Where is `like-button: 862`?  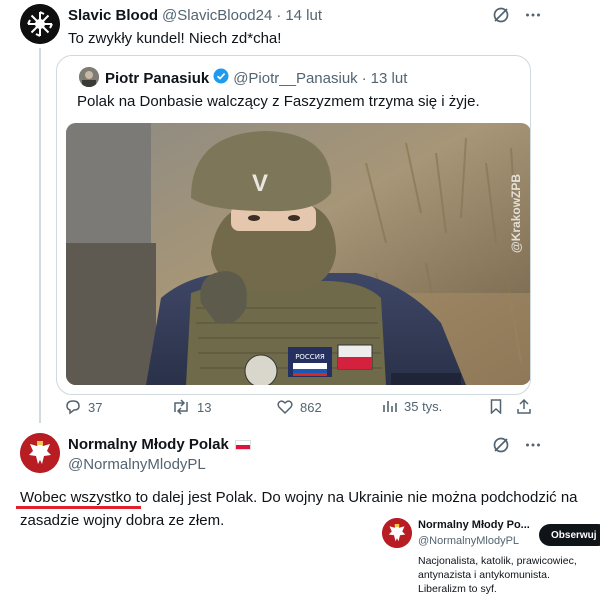
like-button: 862 is located at coordinates (299, 407).